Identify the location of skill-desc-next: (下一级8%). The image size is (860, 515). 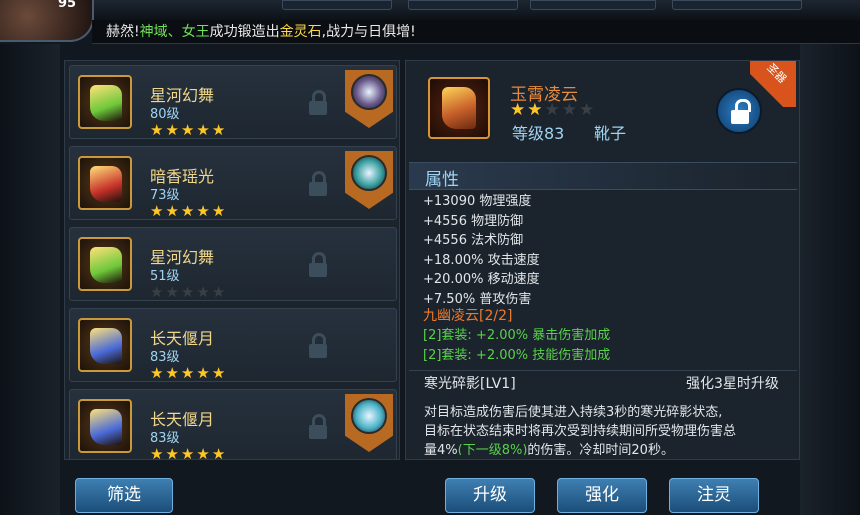
(492, 449).